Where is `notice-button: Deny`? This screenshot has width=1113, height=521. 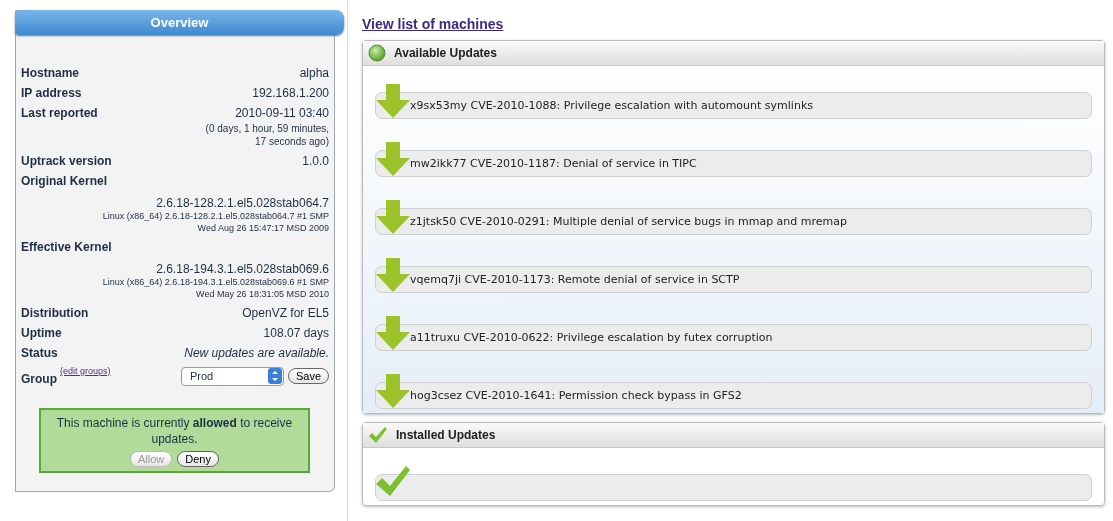 notice-button: Deny is located at coordinates (198, 459).